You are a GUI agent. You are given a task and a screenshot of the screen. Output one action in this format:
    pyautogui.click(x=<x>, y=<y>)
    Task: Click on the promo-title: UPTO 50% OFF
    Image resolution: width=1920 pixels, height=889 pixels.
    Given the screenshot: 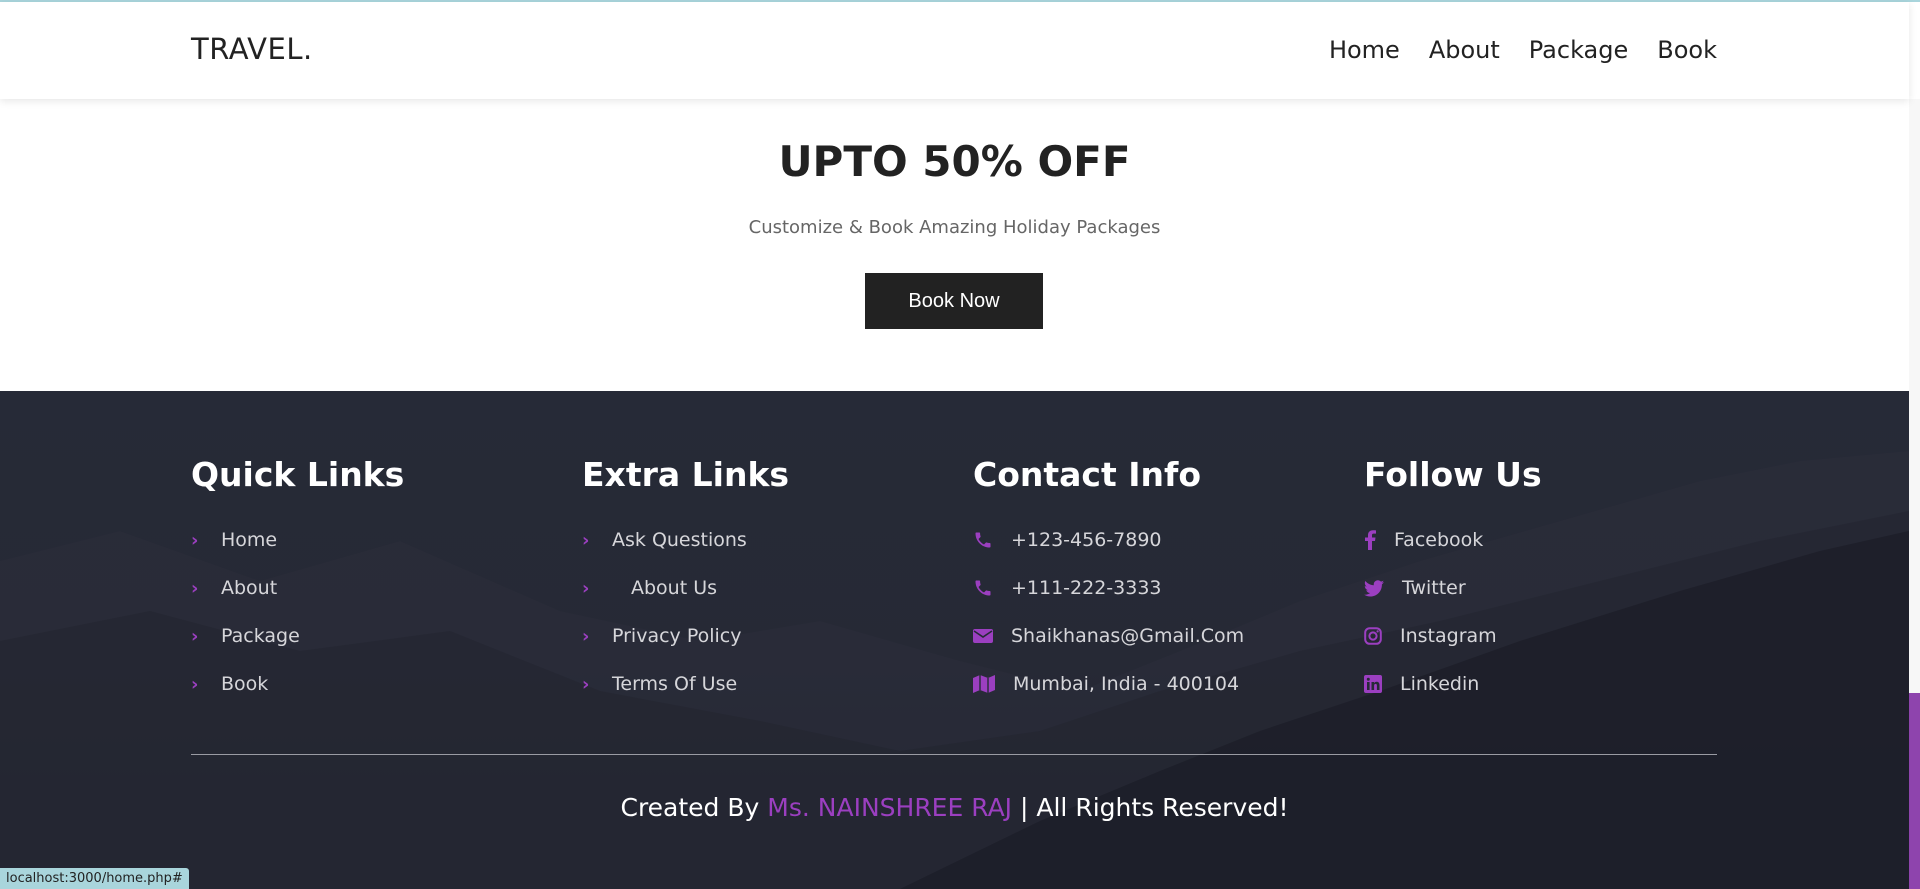 What is the action you would take?
    pyautogui.click(x=954, y=161)
    